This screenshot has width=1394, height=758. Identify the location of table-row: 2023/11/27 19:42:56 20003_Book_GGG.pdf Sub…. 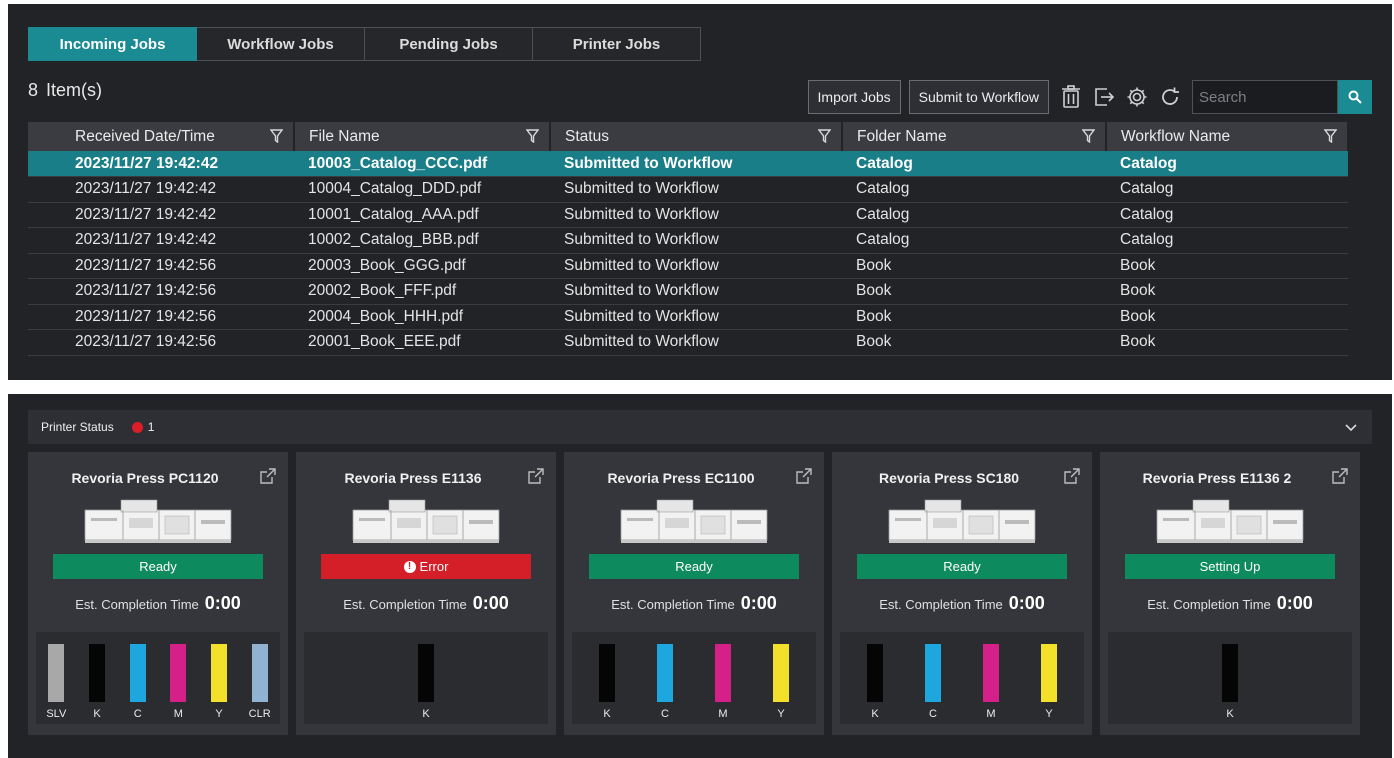
(688, 266).